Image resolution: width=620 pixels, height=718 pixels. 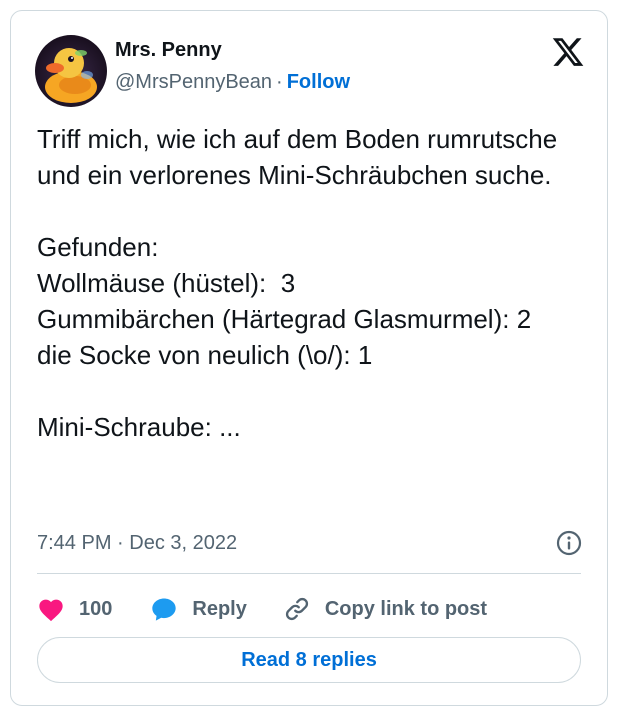 What do you see at coordinates (406, 608) in the screenshot?
I see `copy-link-label: Copy link to post` at bounding box center [406, 608].